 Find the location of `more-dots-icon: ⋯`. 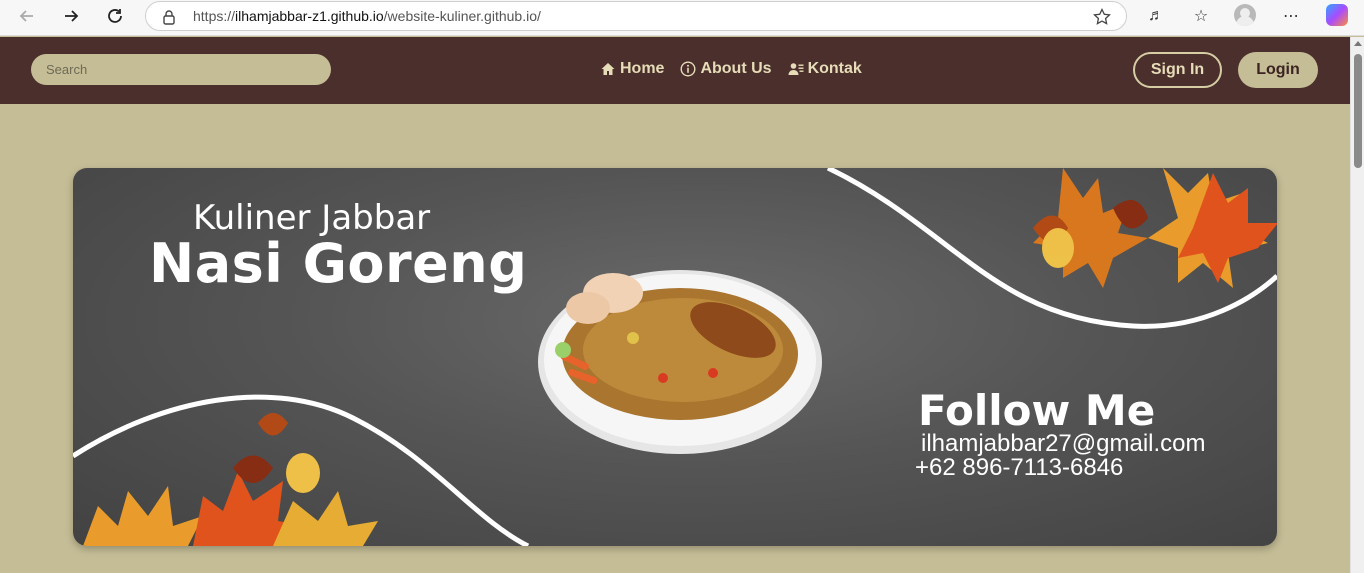

more-dots-icon: ⋯ is located at coordinates (1291, 16).